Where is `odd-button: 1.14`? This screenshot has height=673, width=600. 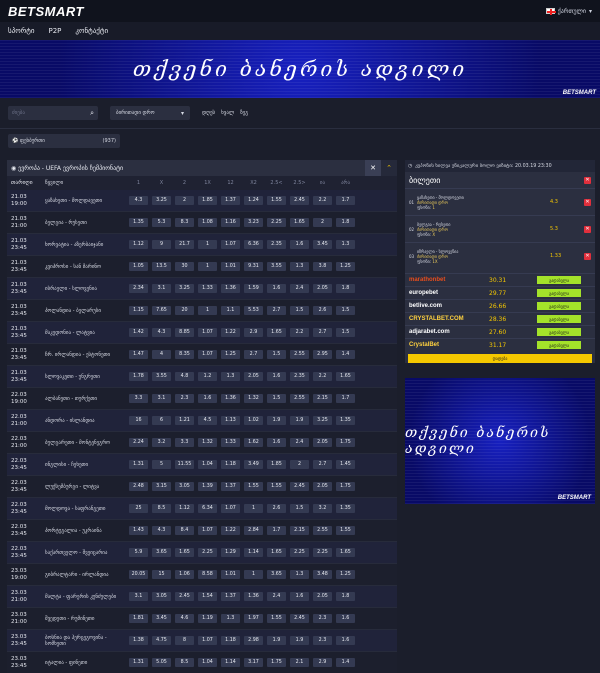
odd-button: 1.14 is located at coordinates (253, 552).